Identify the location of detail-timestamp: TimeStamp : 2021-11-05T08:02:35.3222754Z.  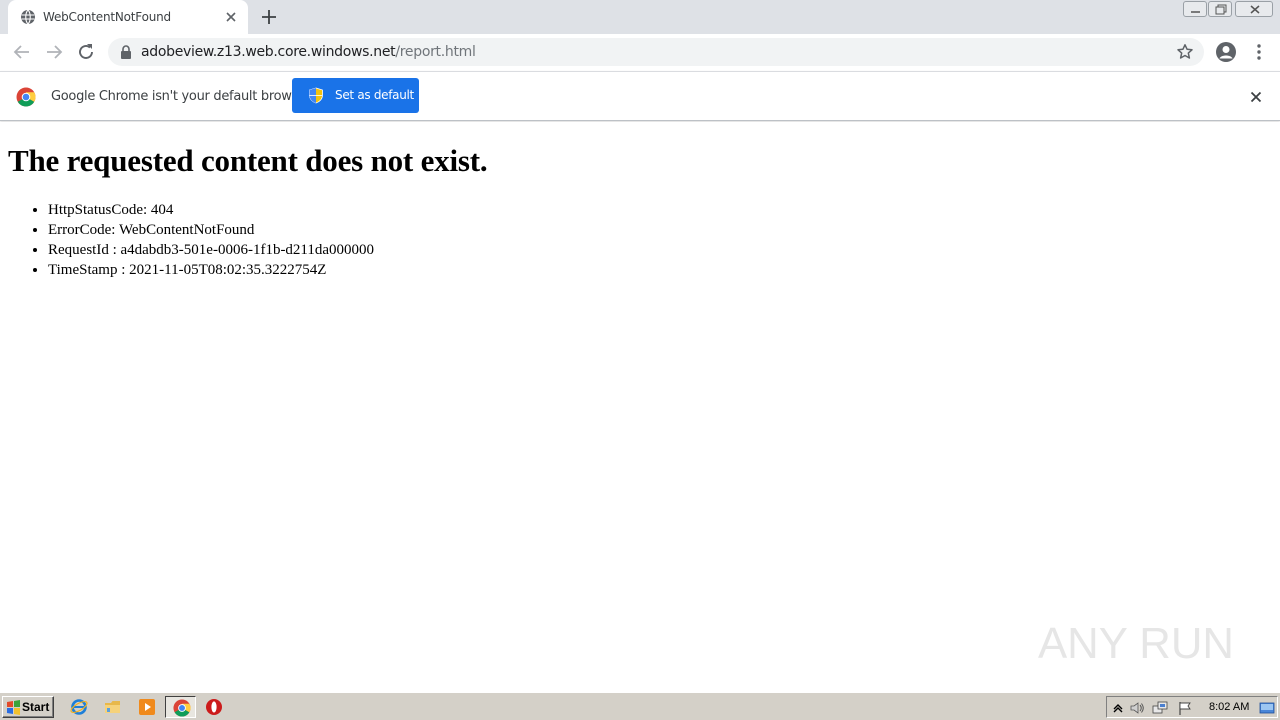
(211, 270).